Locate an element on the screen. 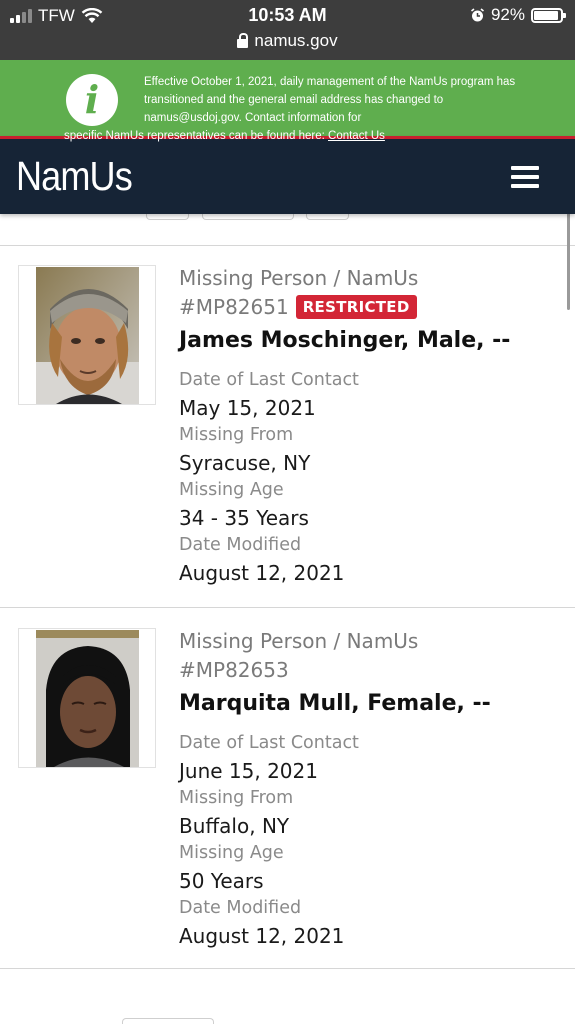 The image size is (575, 1024). battery-level is located at coordinates (546, 15).